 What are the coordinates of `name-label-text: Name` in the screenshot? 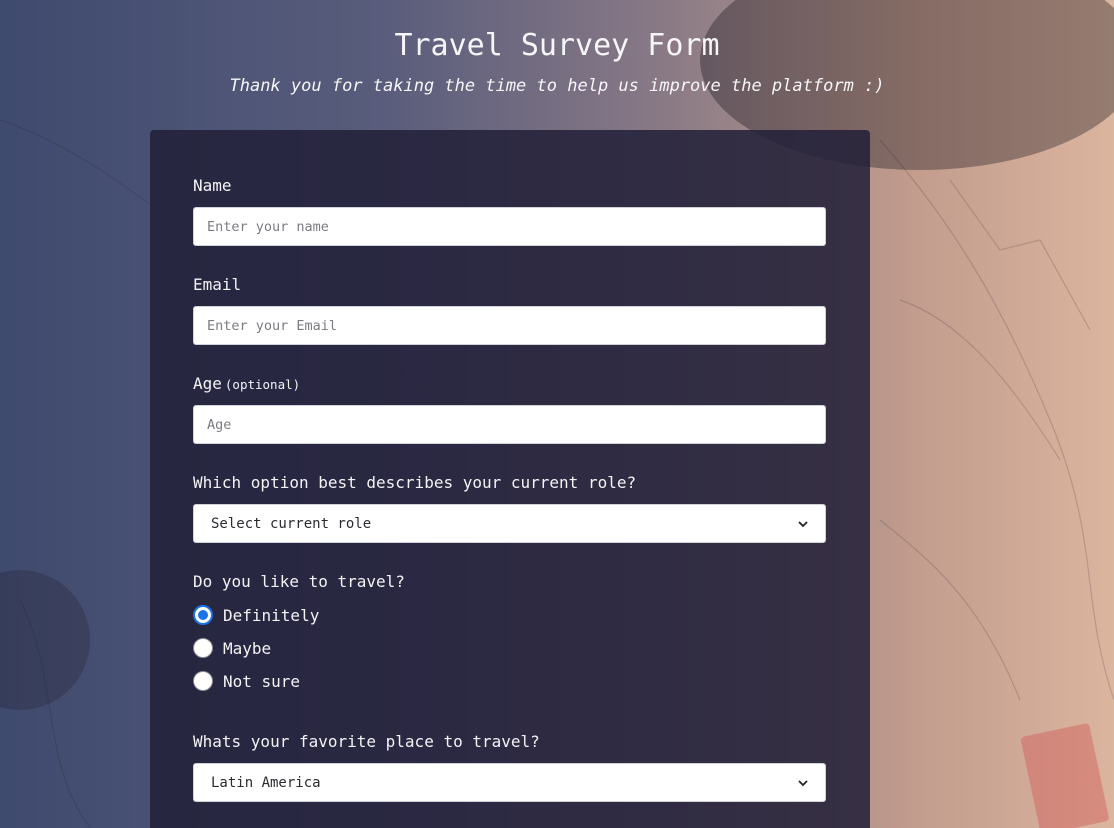 It's located at (212, 185).